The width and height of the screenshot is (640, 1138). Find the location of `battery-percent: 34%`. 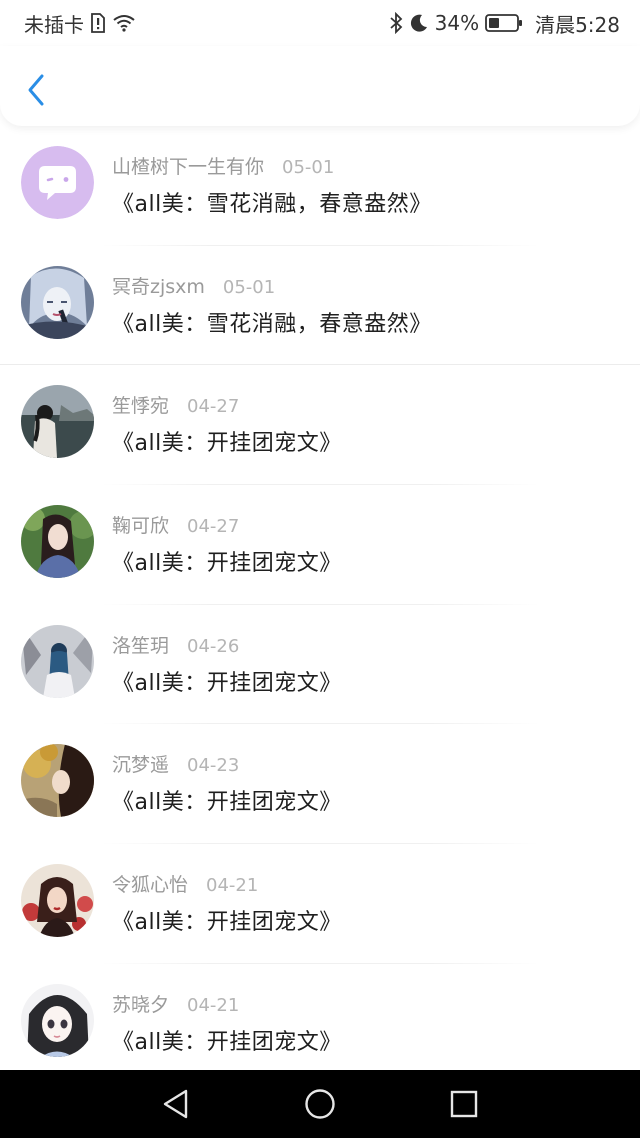

battery-percent: 34% is located at coordinates (457, 23).